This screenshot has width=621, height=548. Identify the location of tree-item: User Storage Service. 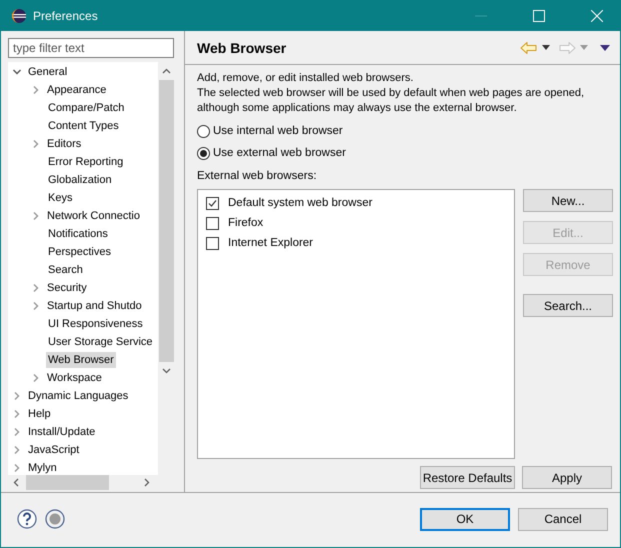
(100, 342).